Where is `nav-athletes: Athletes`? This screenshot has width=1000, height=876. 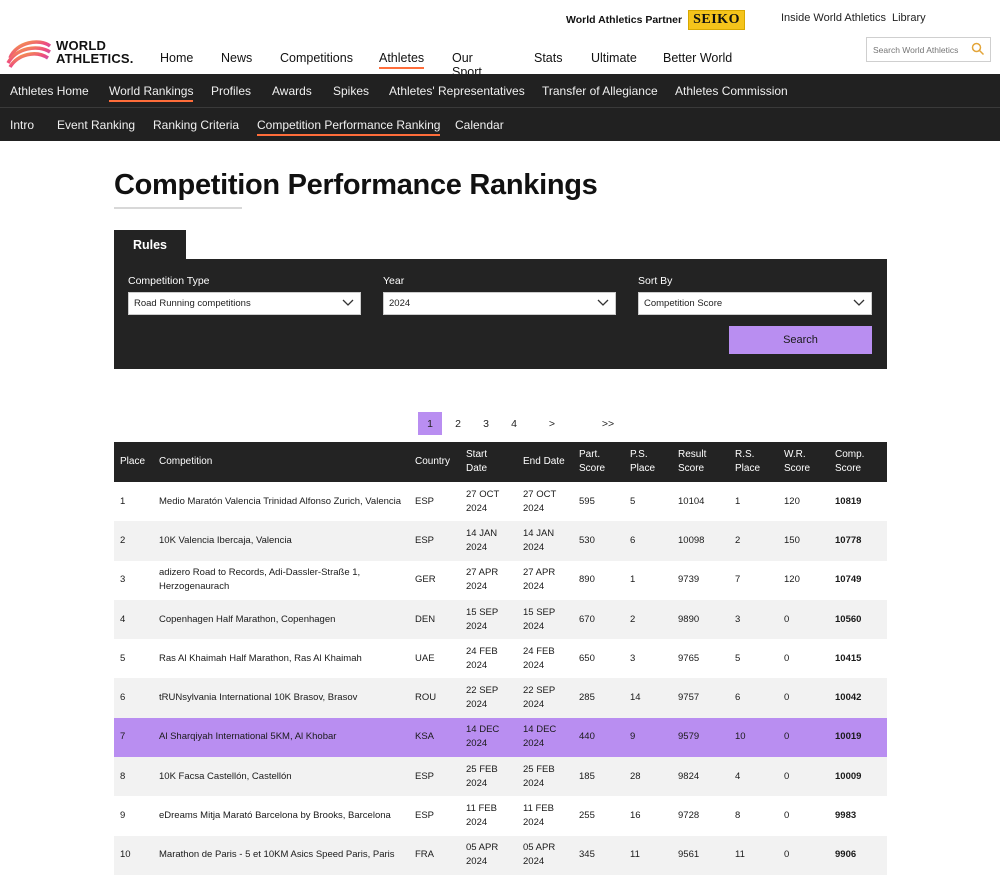 nav-athletes: Athletes is located at coordinates (402, 60).